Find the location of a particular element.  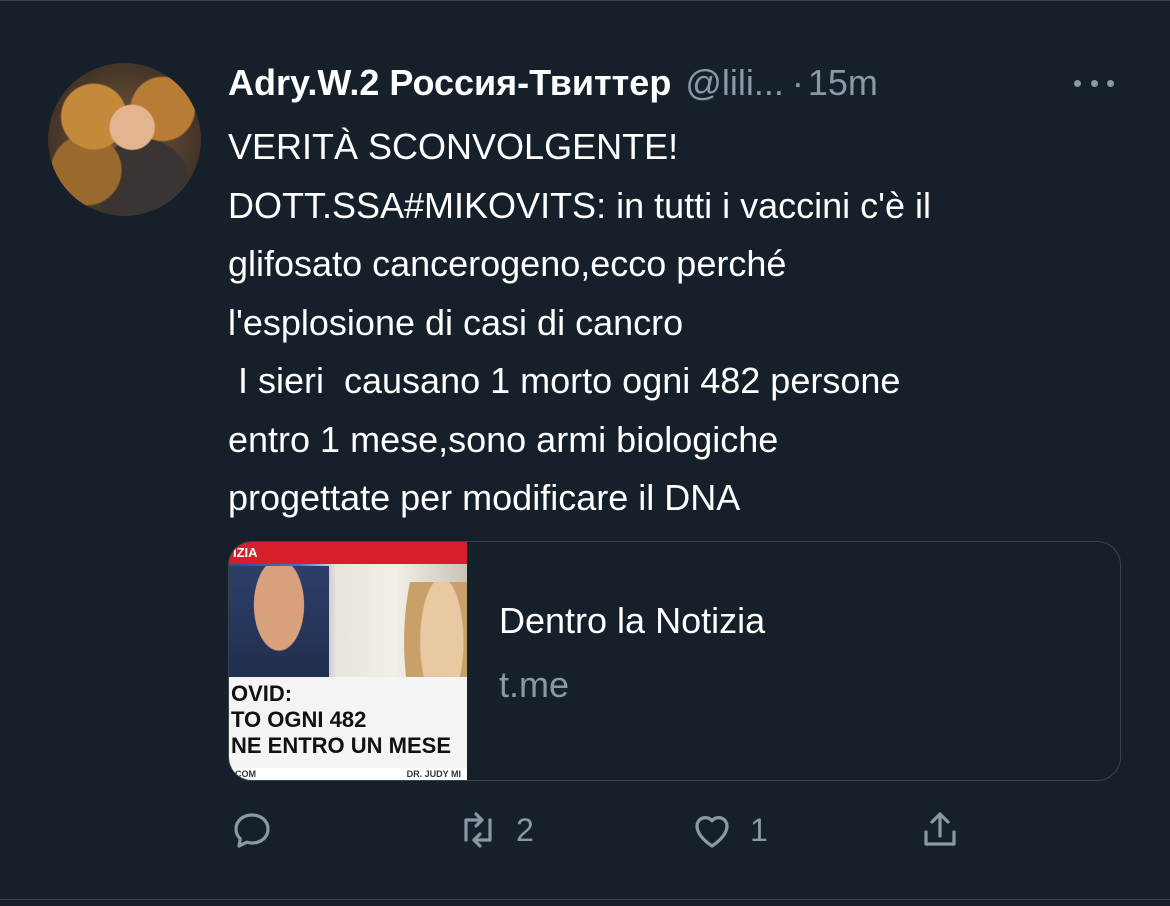

like-button: 1 is located at coordinates (728, 830).